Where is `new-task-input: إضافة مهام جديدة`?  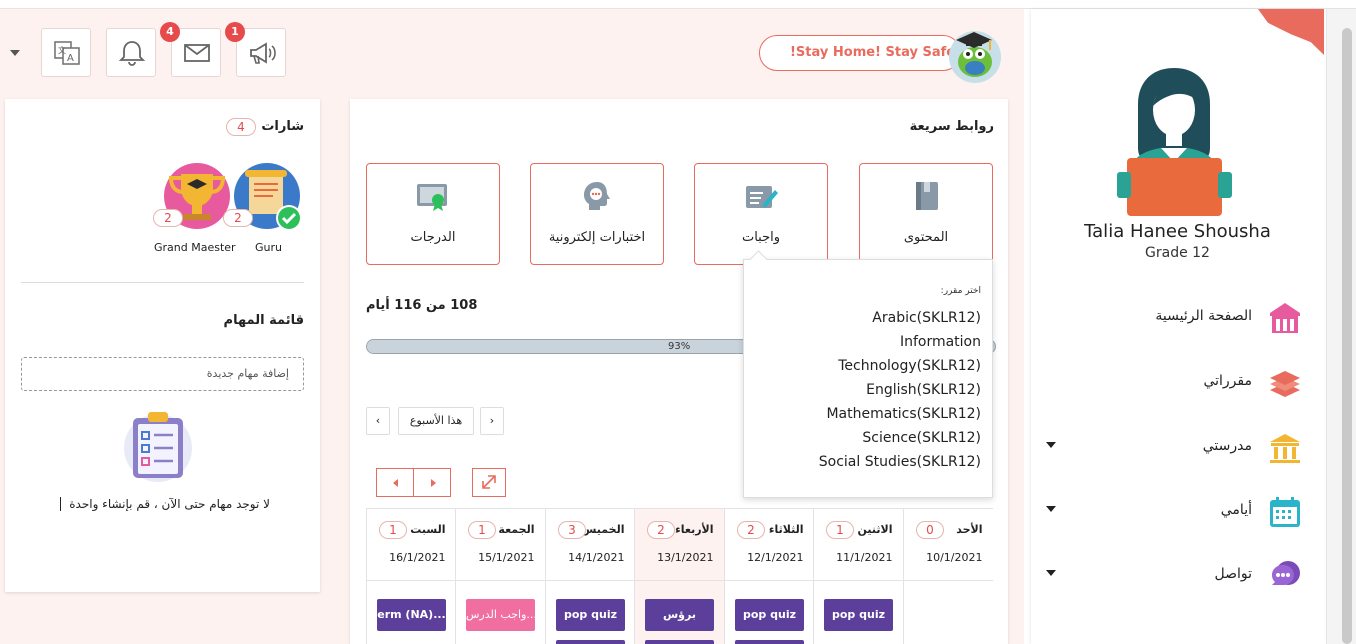 new-task-input: إضافة مهام جديدة is located at coordinates (162, 374).